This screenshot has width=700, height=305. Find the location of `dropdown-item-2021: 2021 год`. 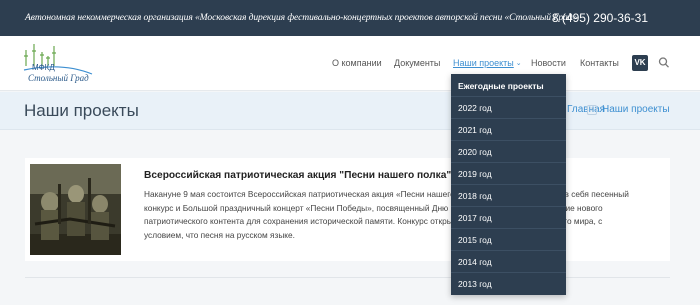

dropdown-item-2021: 2021 год is located at coordinates (475, 130).